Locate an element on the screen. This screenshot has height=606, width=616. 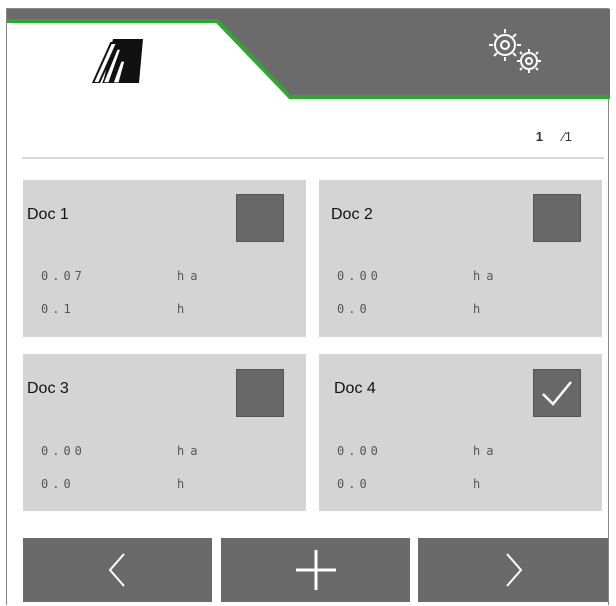
document-card-2: Doc 2 0.00 ha 0.0 h is located at coordinates (460, 258).